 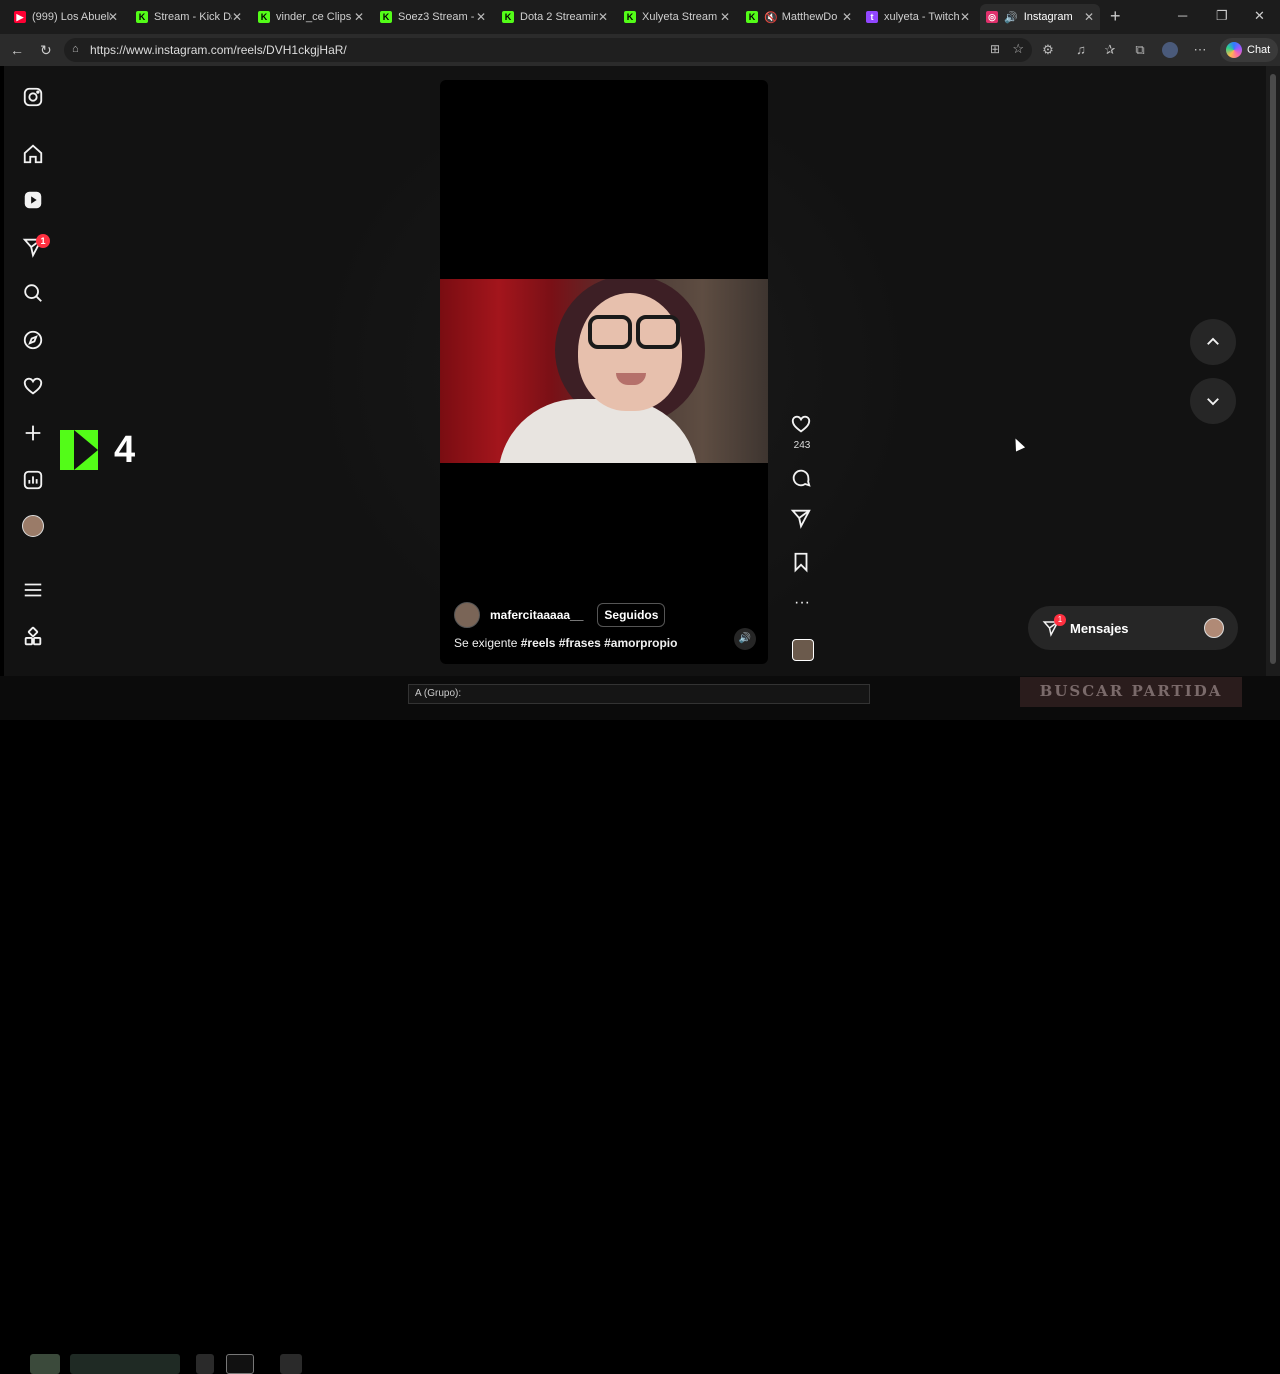 I want to click on like-count: 243, so click(x=802, y=445).